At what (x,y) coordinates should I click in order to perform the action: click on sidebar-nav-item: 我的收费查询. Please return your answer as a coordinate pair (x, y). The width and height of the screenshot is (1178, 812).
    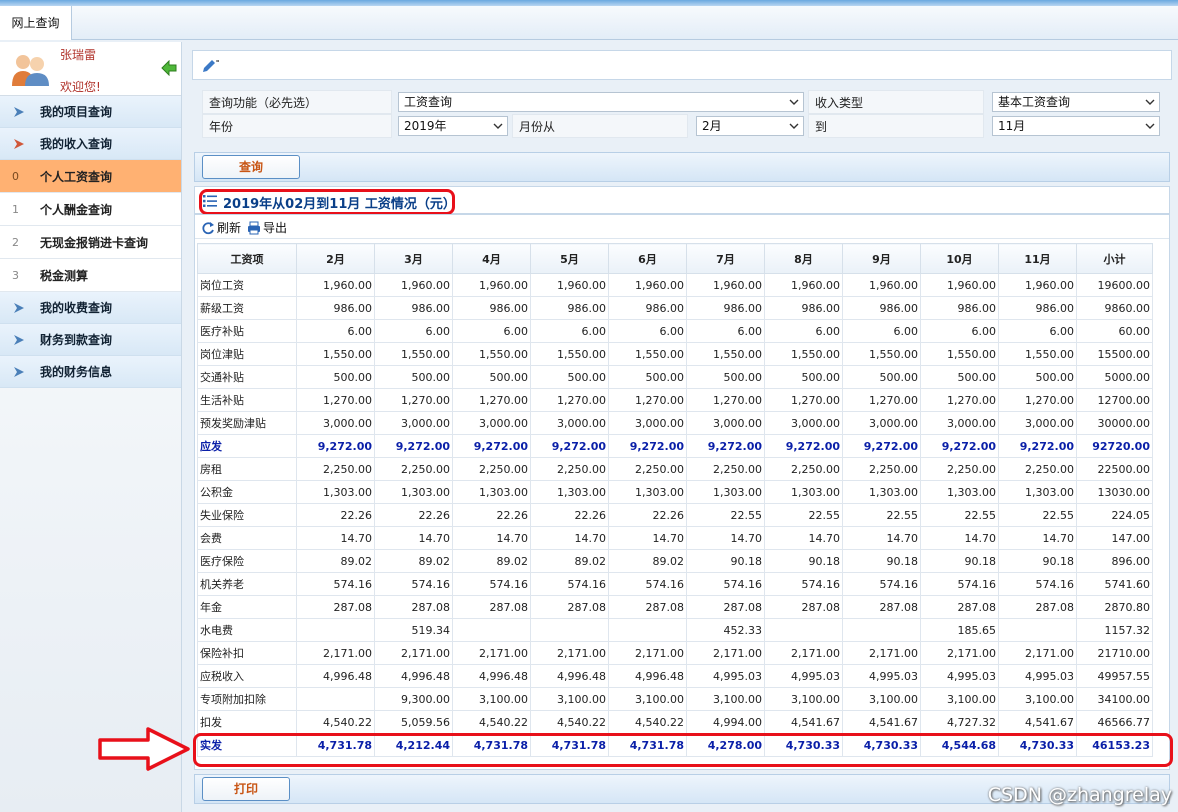
    Looking at the image, I should click on (90, 308).